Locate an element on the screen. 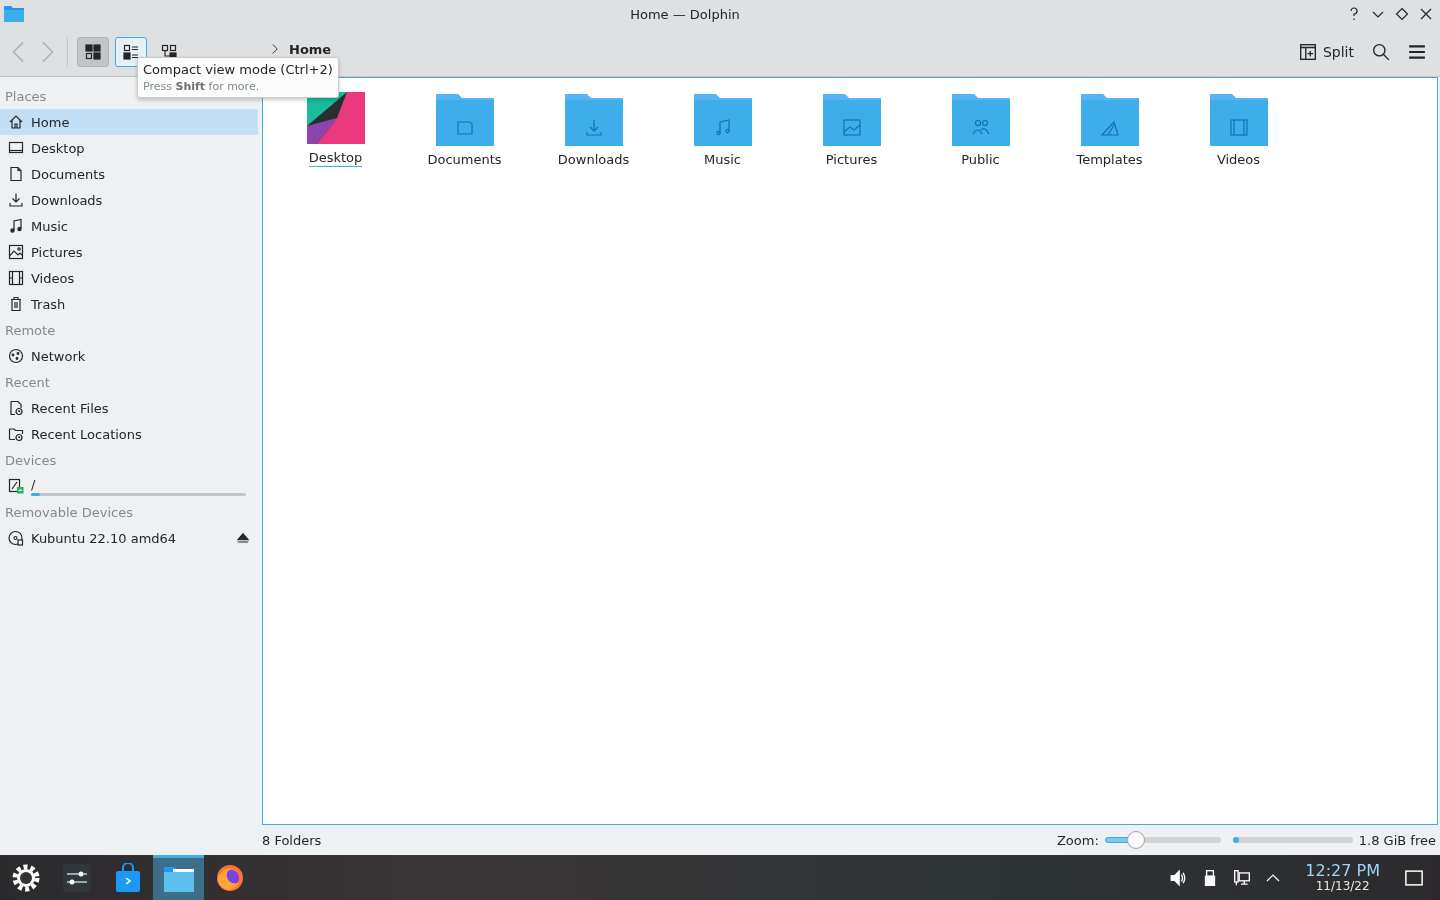 The image size is (1440, 900). shopping-bag-icon is located at coordinates (127, 877).